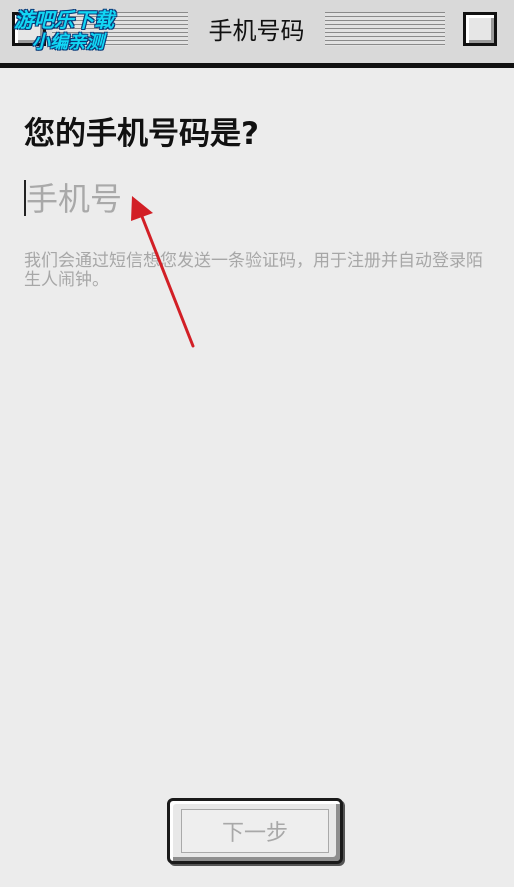 This screenshot has height=887, width=514. I want to click on next-step-label: 下一步, so click(255, 831).